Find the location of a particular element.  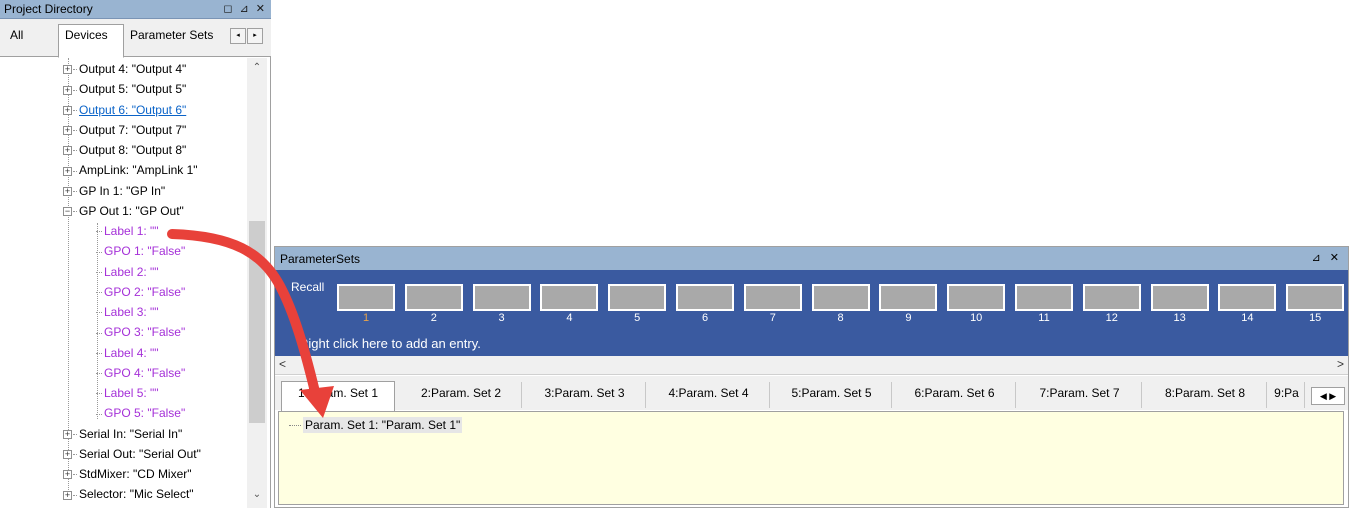

tree-item-label: GP Out 1: "GP Out" is located at coordinates (131, 210).